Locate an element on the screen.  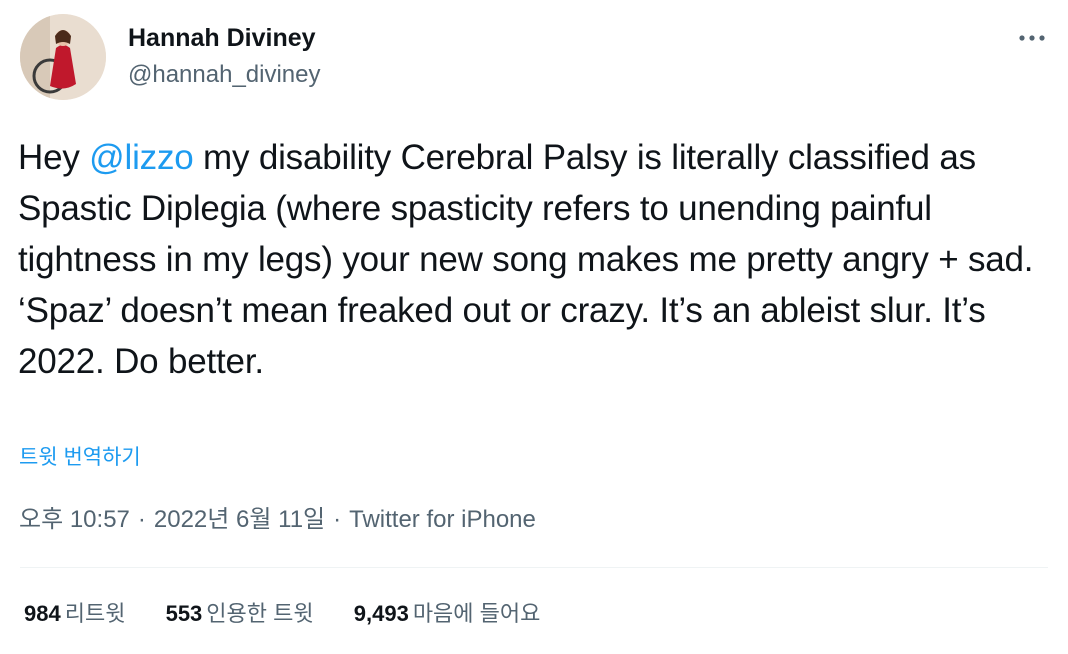
quote-tweets-count: 553 is located at coordinates (184, 613).